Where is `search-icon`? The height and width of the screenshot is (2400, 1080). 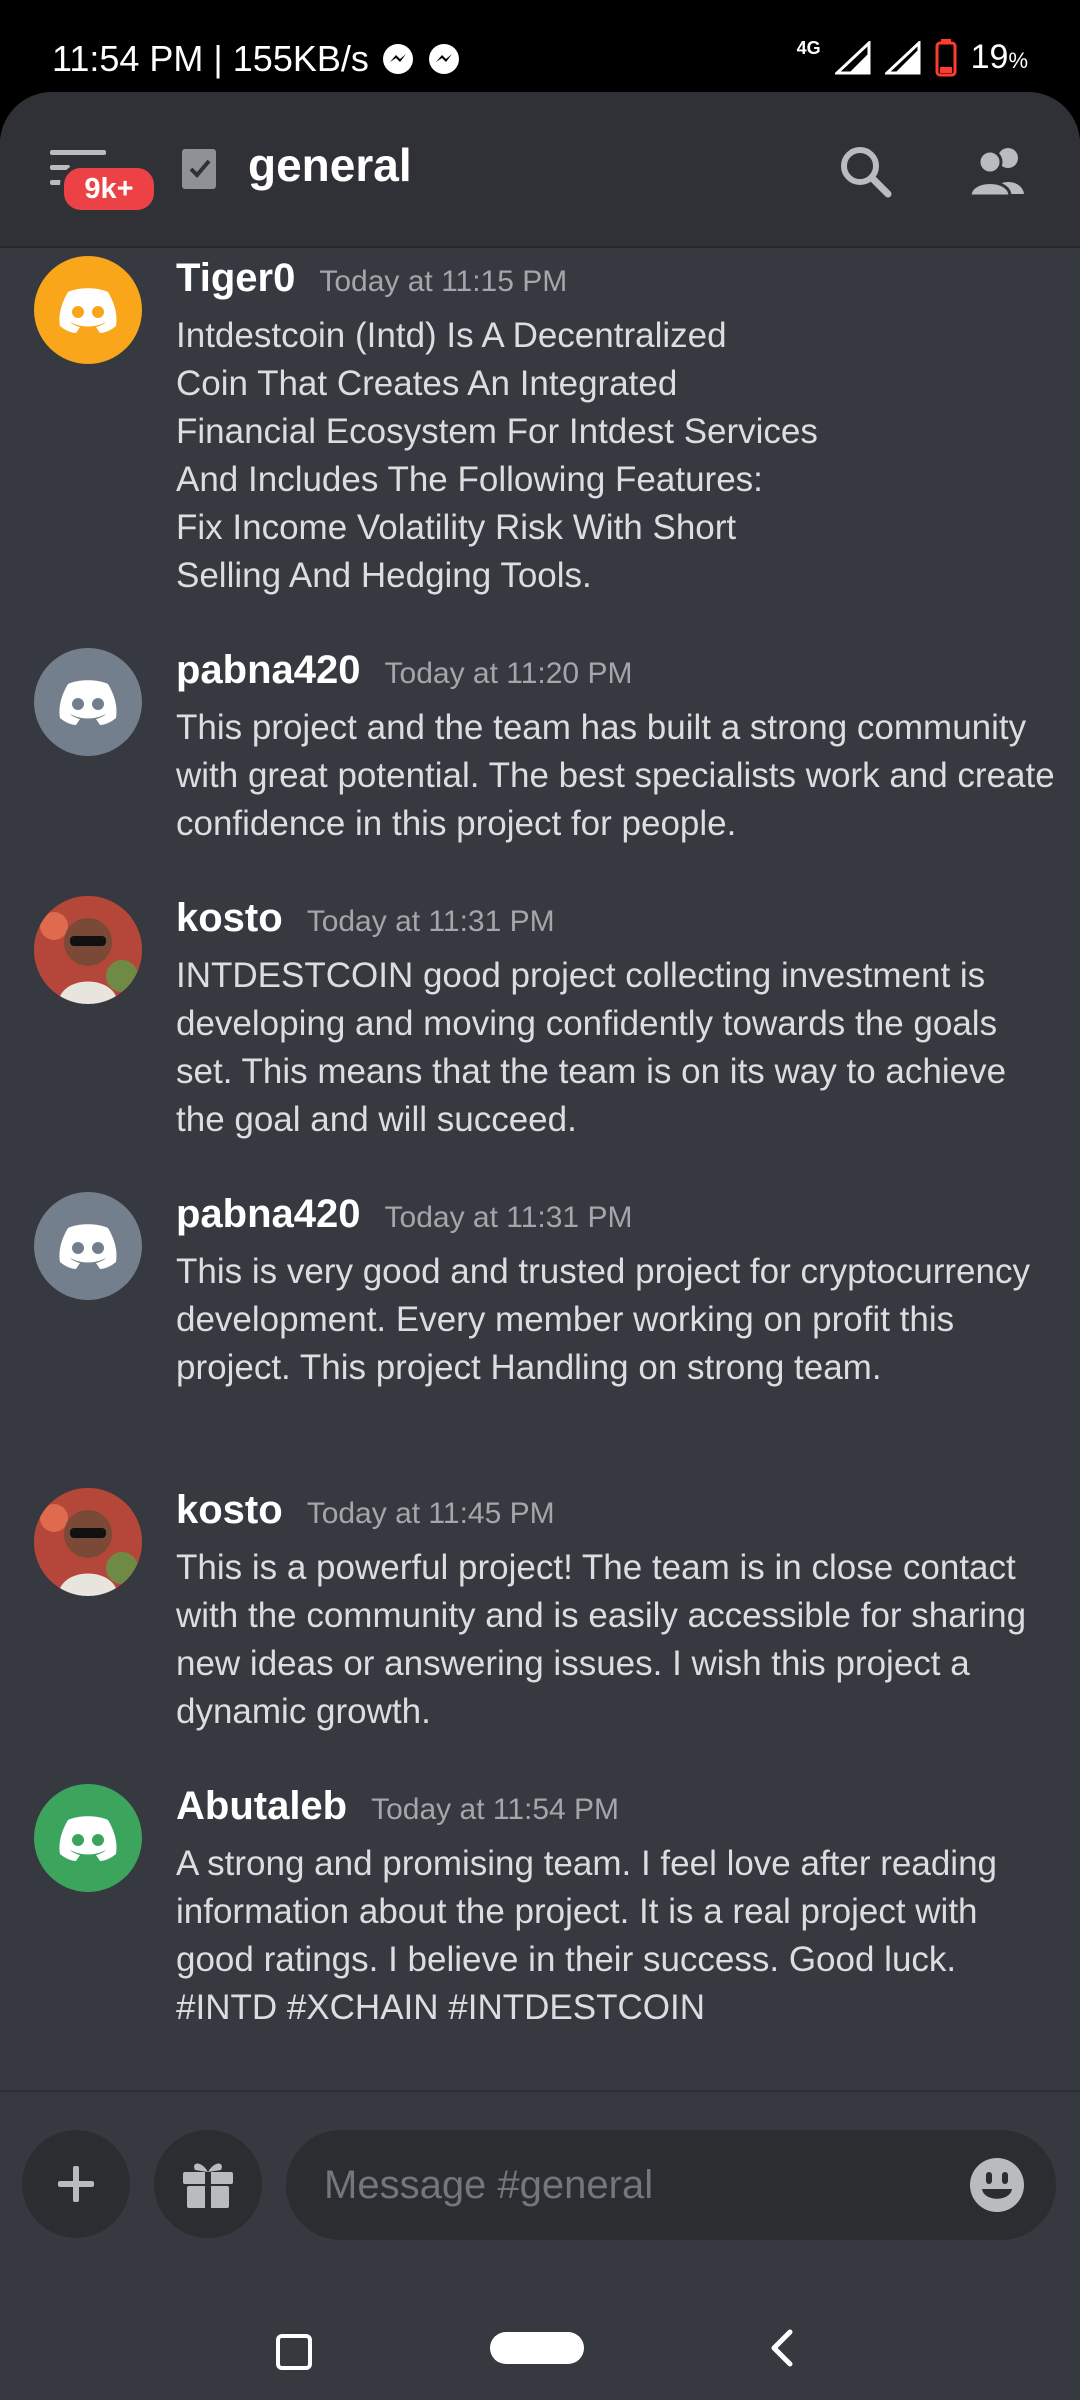 search-icon is located at coordinates (865, 171).